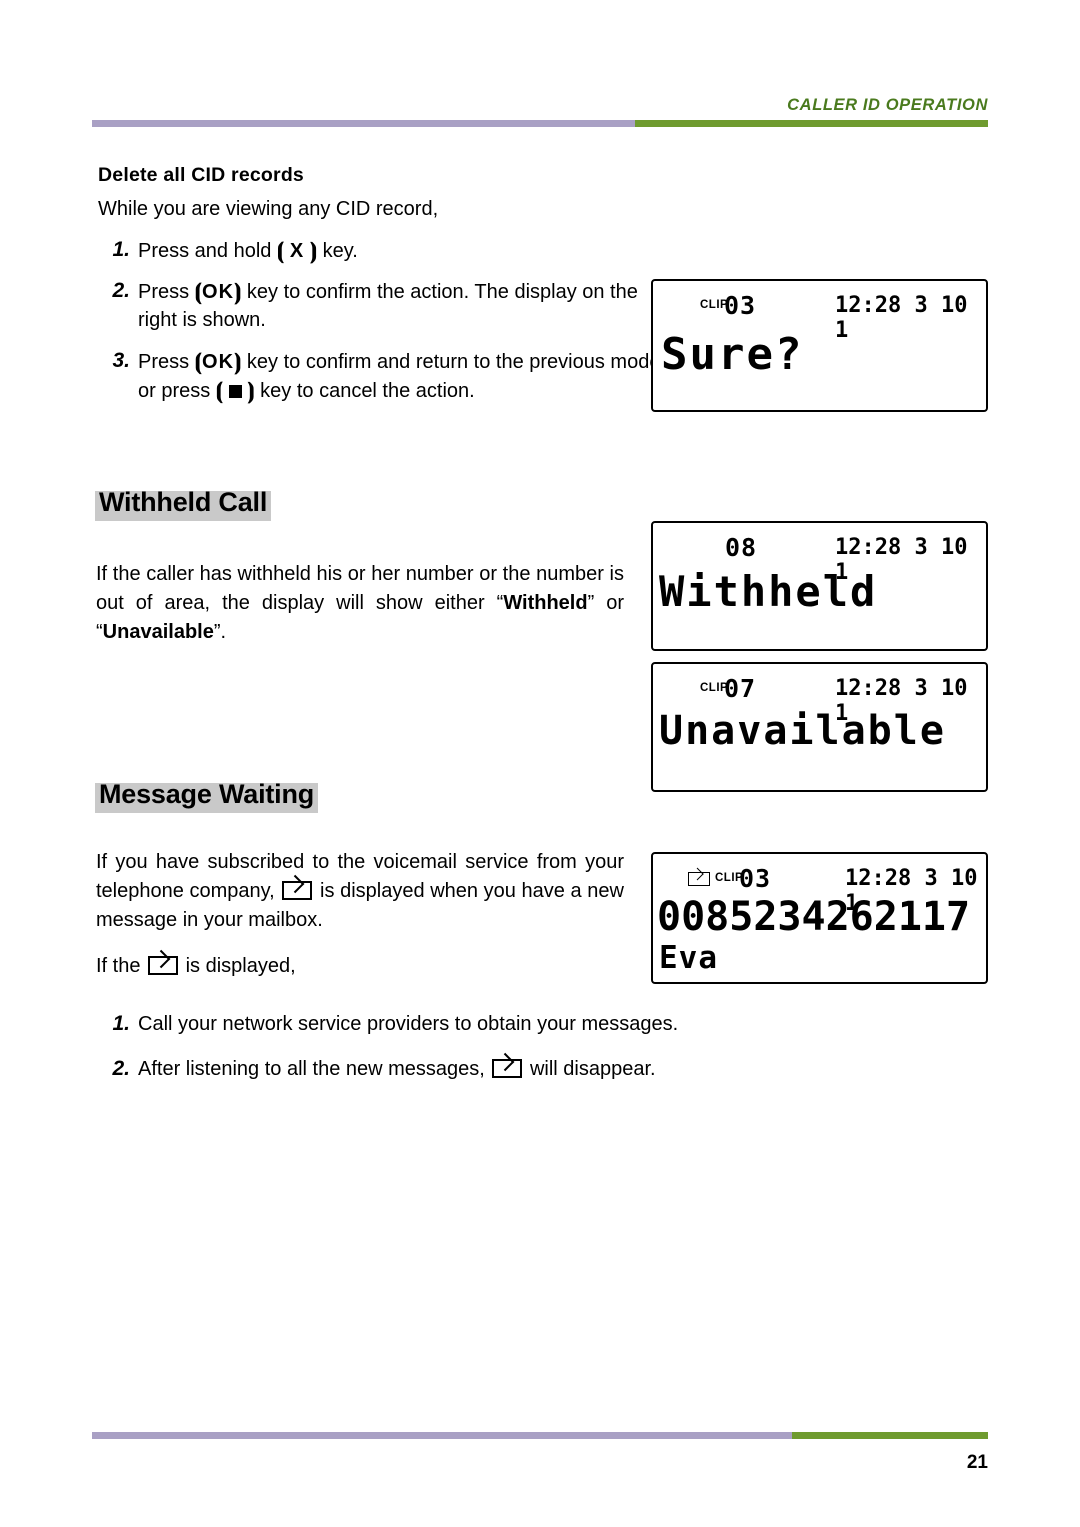  I want to click on section-title-withheld-call: Withheld Call, so click(183, 503).